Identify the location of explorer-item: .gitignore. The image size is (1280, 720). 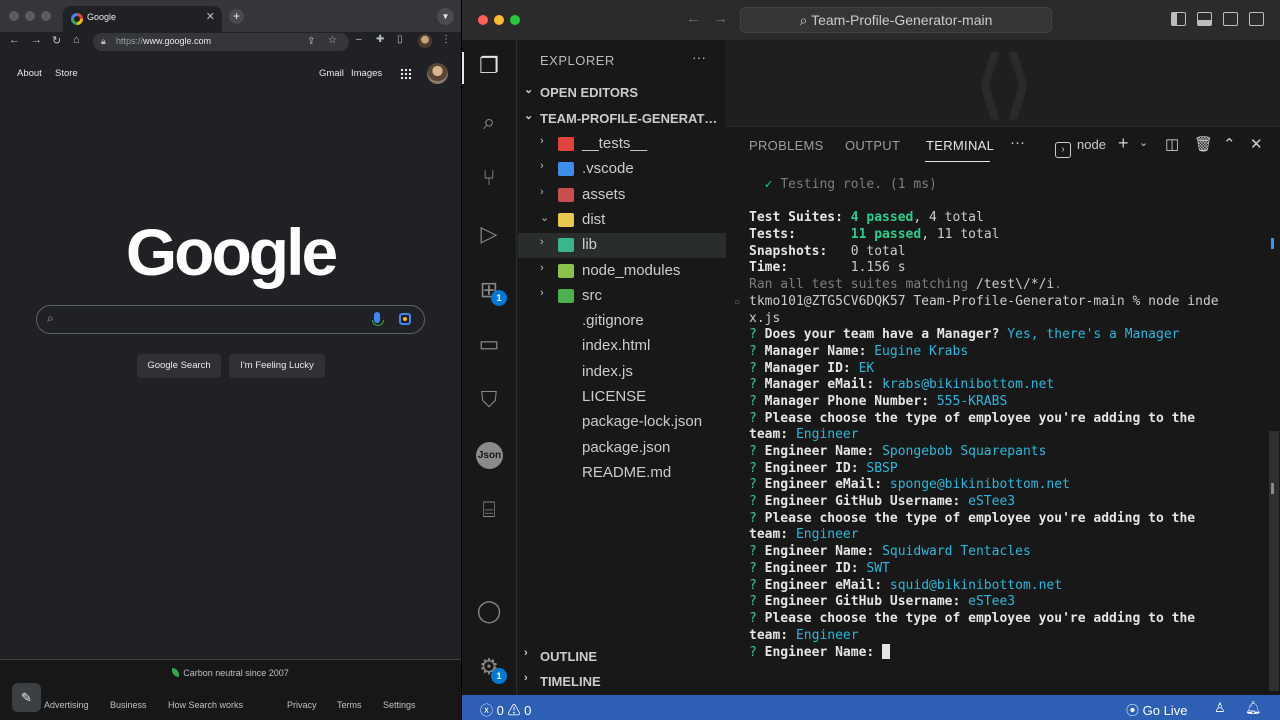
(622, 321).